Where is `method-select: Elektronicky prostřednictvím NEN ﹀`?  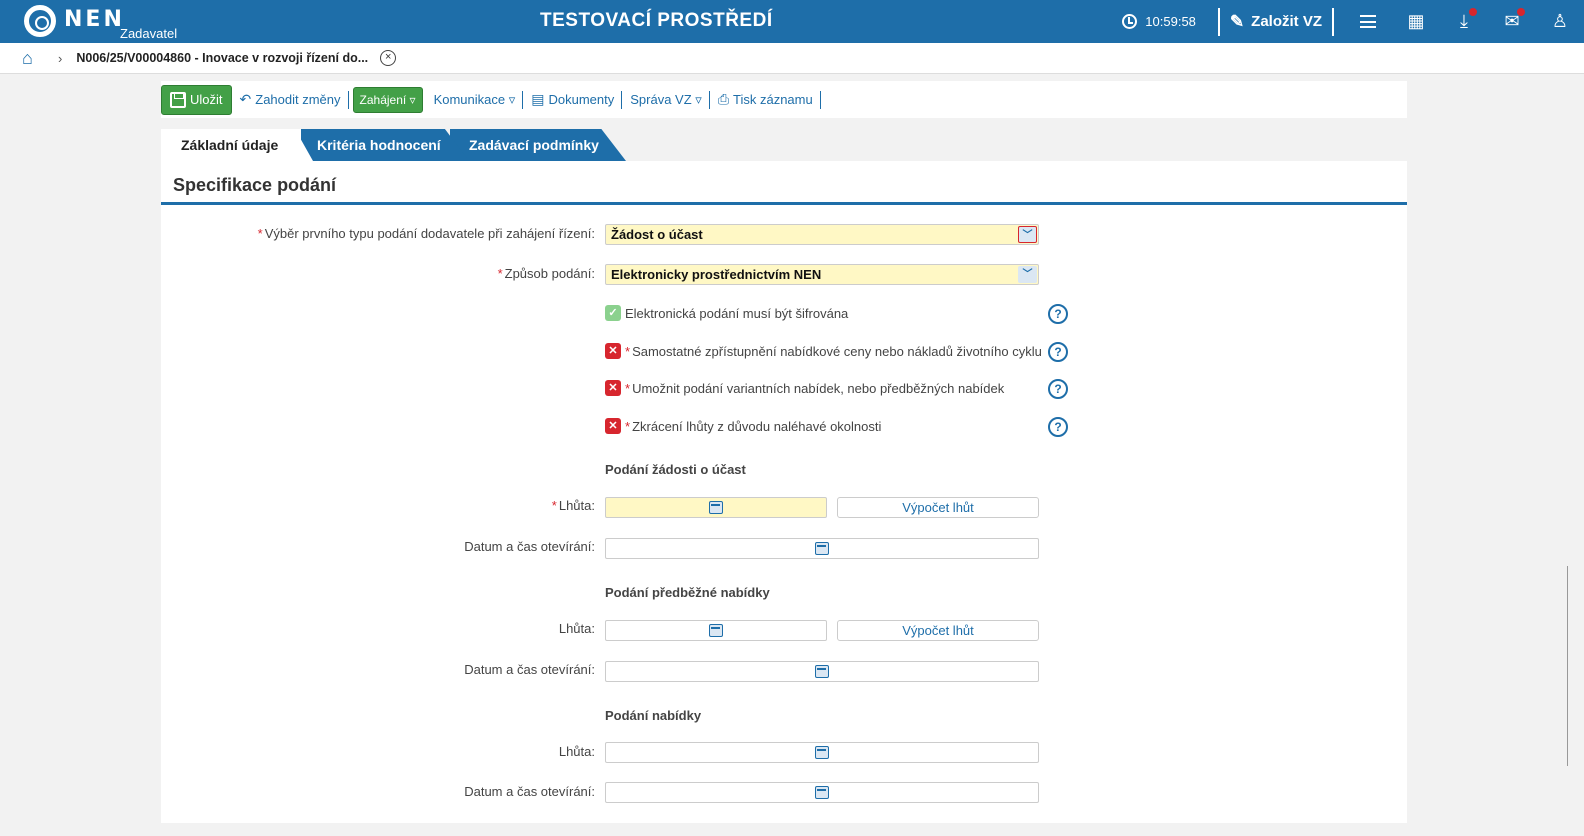 method-select: Elektronicky prostřednictvím NEN ﹀ is located at coordinates (822, 274).